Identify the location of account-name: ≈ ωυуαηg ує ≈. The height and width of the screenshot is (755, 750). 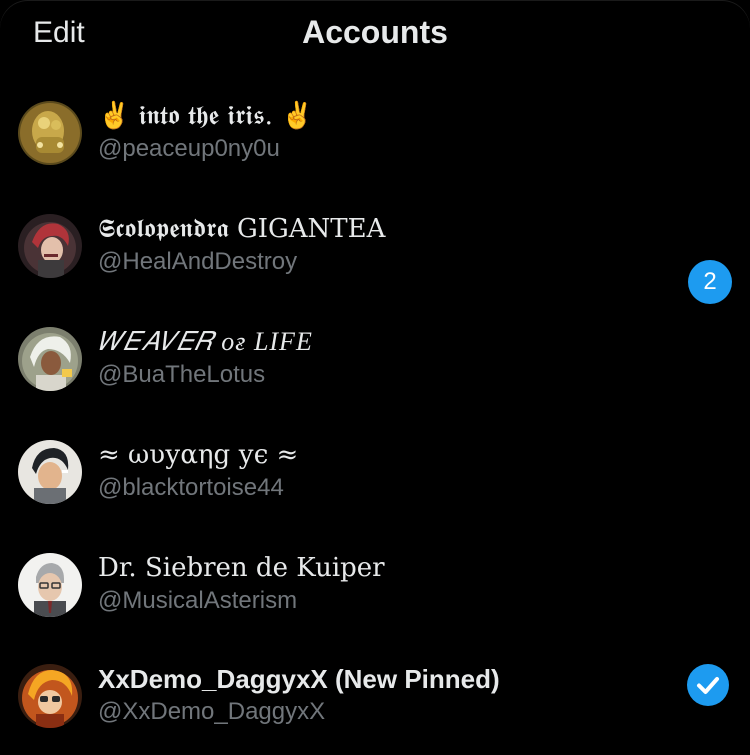
(198, 455).